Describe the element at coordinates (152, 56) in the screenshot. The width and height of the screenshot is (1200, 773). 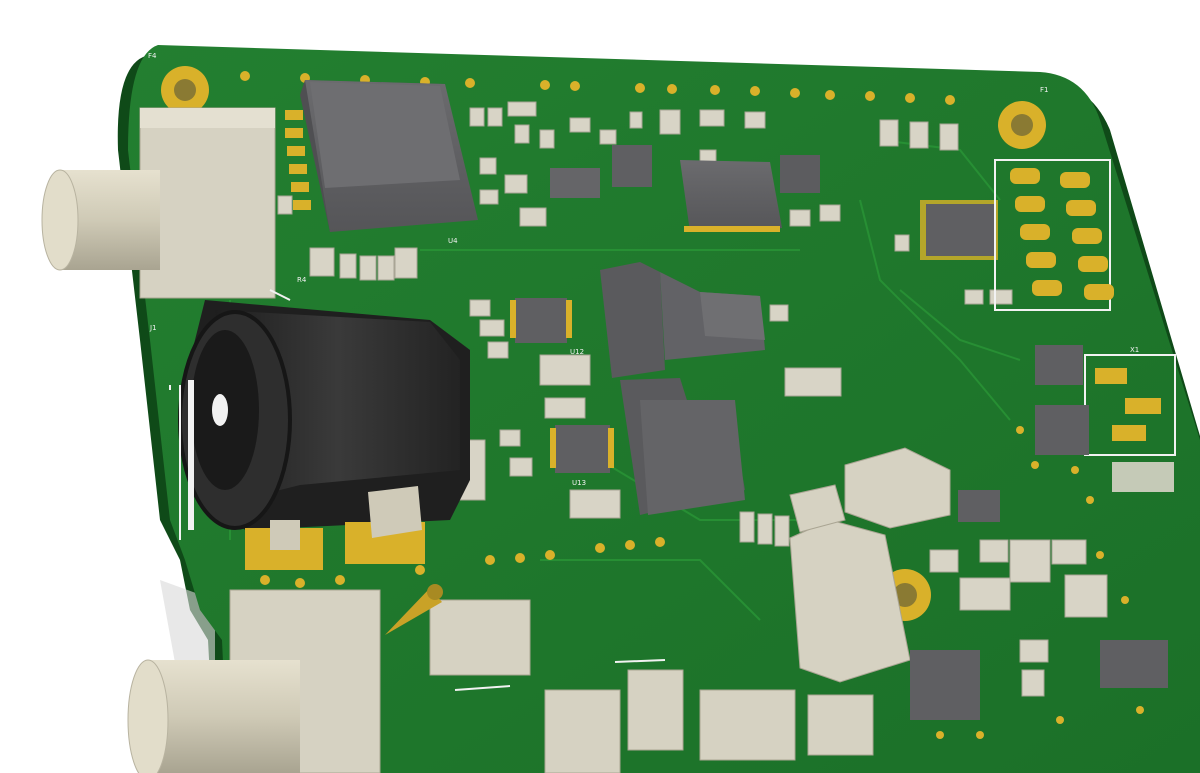
I see `fiducial-label-f4: F4` at that location.